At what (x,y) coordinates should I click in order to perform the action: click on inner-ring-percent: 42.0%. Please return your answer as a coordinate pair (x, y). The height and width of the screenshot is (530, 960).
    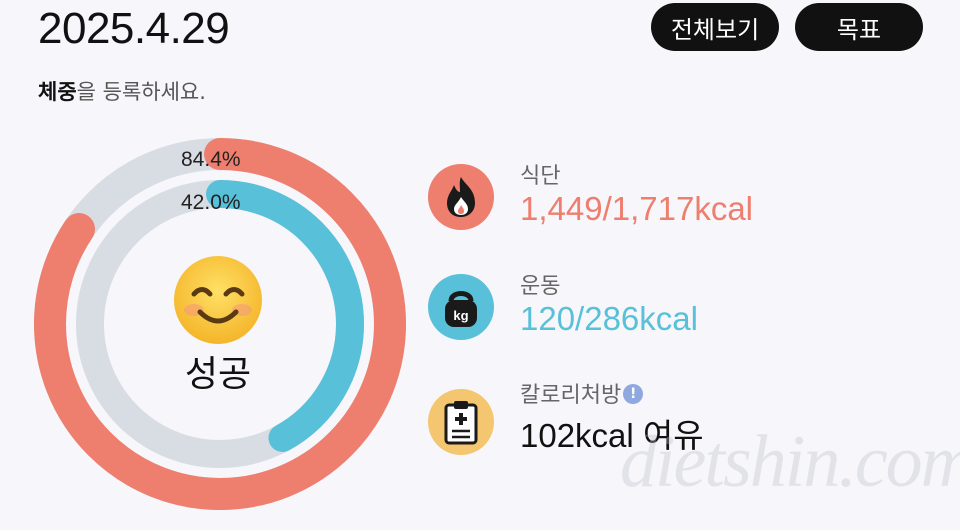
    Looking at the image, I should click on (211, 202).